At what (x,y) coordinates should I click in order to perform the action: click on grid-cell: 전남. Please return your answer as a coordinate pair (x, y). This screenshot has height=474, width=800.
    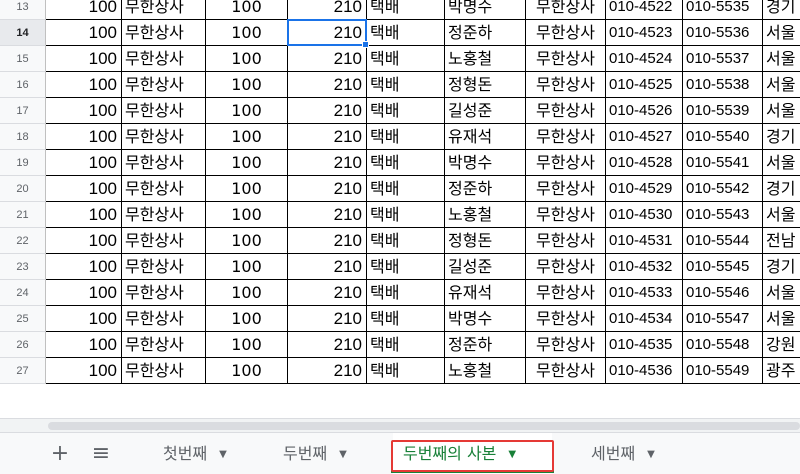
    Looking at the image, I should click on (781, 241).